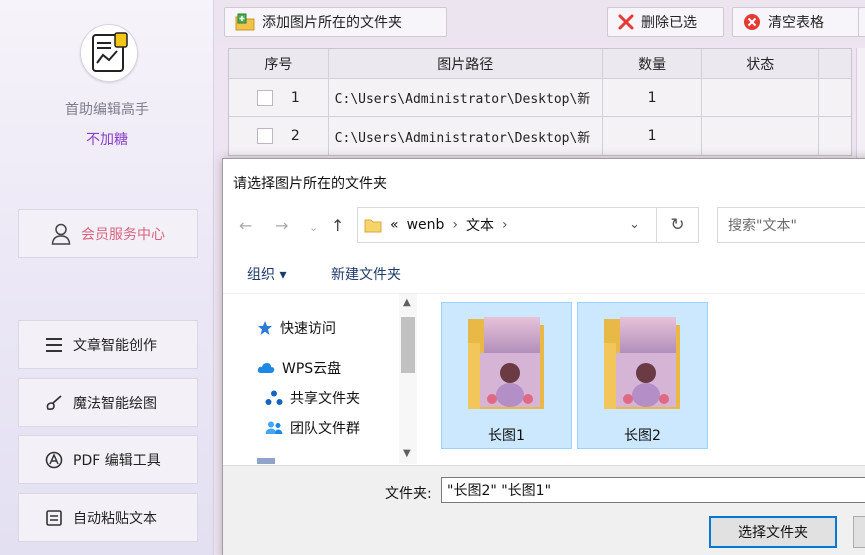 The height and width of the screenshot is (555, 865). I want to click on toolbar-overflow-button, so click(861, 22).